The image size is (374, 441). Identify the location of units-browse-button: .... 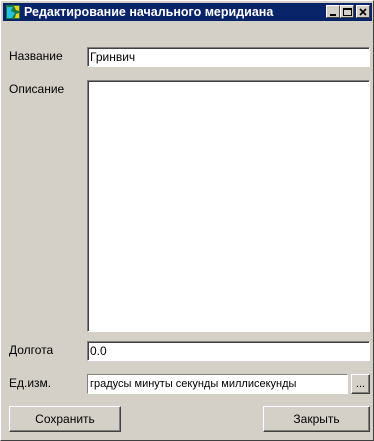
(360, 384).